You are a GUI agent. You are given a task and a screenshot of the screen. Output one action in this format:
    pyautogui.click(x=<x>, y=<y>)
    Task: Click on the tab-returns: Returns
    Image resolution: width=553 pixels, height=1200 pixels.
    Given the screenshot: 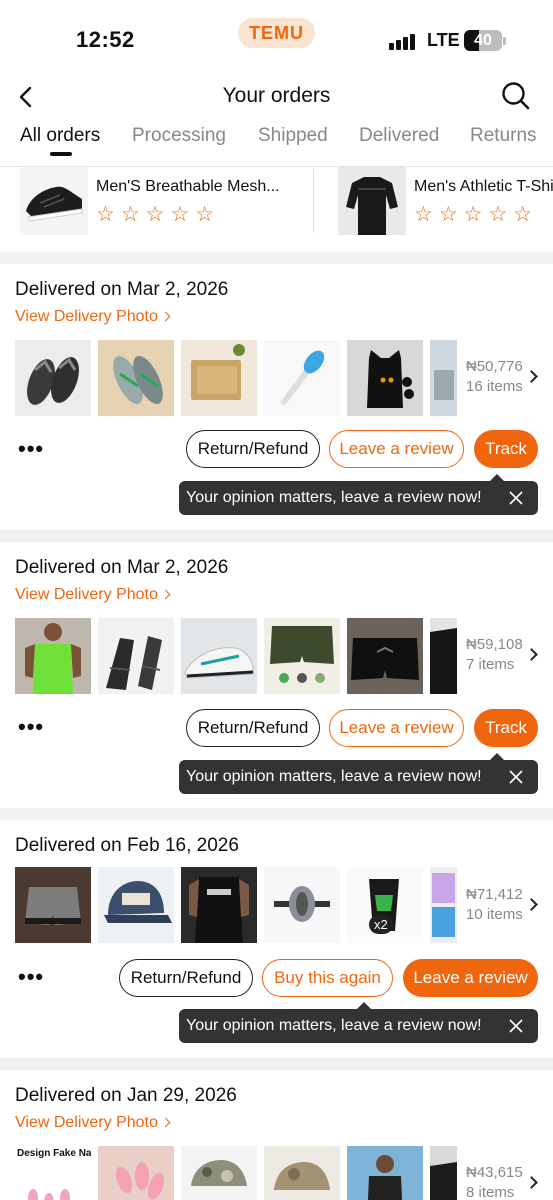 What is the action you would take?
    pyautogui.click(x=503, y=136)
    